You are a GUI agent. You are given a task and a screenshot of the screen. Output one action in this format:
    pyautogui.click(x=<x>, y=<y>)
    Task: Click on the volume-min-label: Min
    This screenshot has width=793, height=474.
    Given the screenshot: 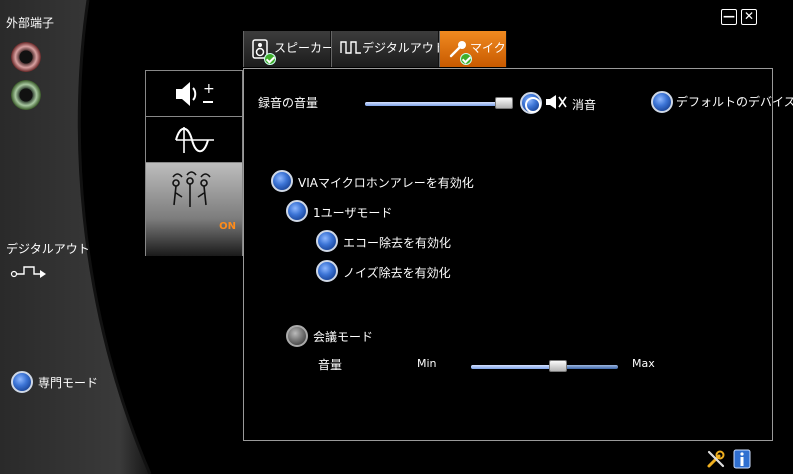 What is the action you would take?
    pyautogui.click(x=427, y=363)
    